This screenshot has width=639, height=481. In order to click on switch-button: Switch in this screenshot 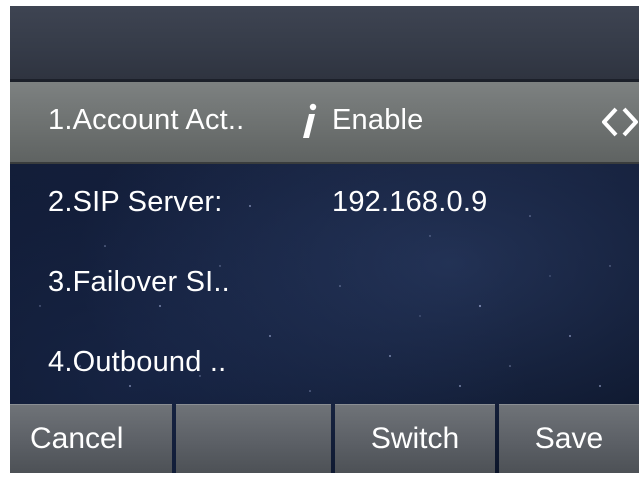, I will do `click(415, 438)`.